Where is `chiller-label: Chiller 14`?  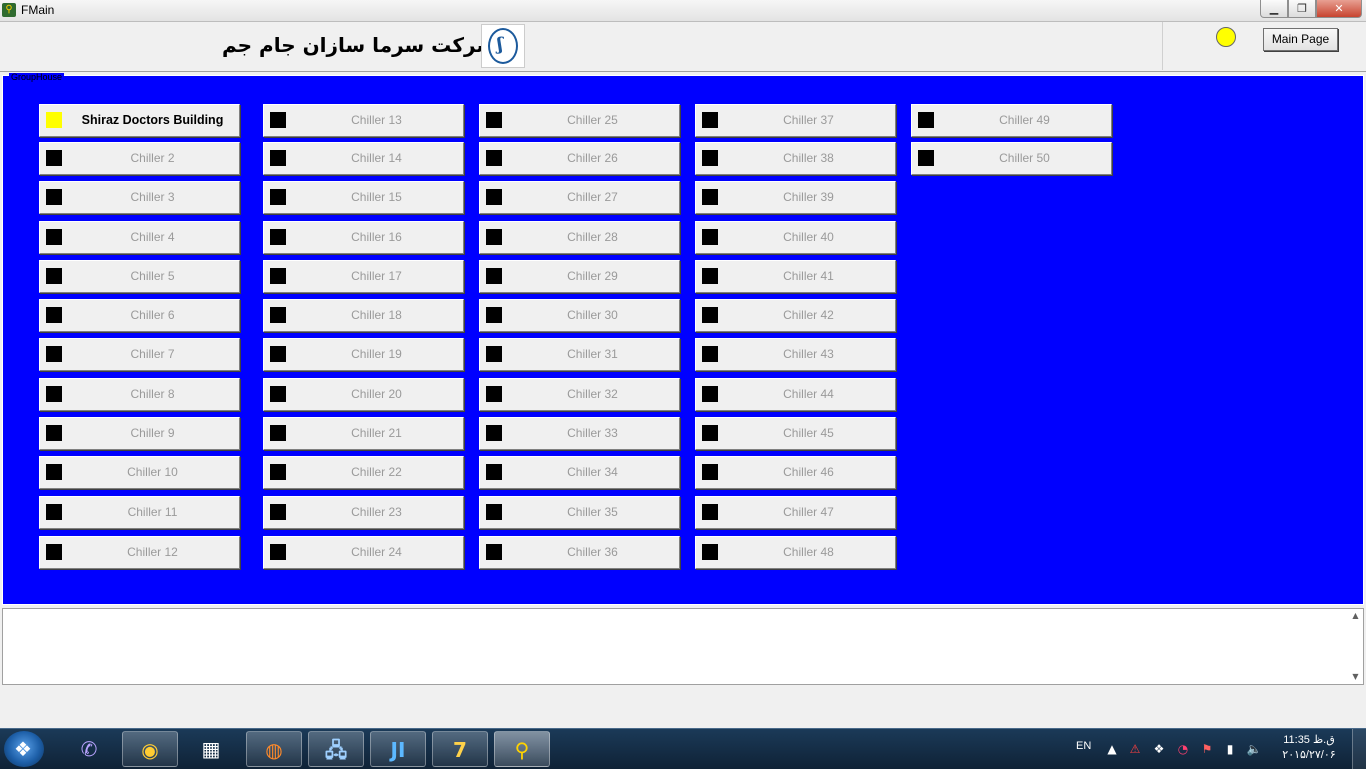
chiller-label: Chiller 14 is located at coordinates (376, 158).